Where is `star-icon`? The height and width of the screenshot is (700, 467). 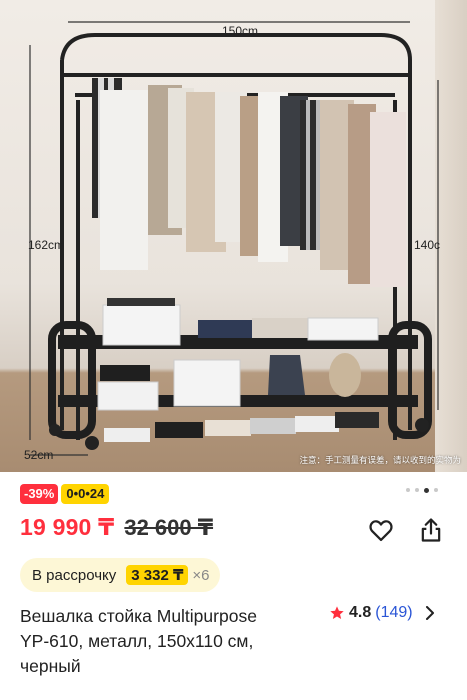 star-icon is located at coordinates (337, 612).